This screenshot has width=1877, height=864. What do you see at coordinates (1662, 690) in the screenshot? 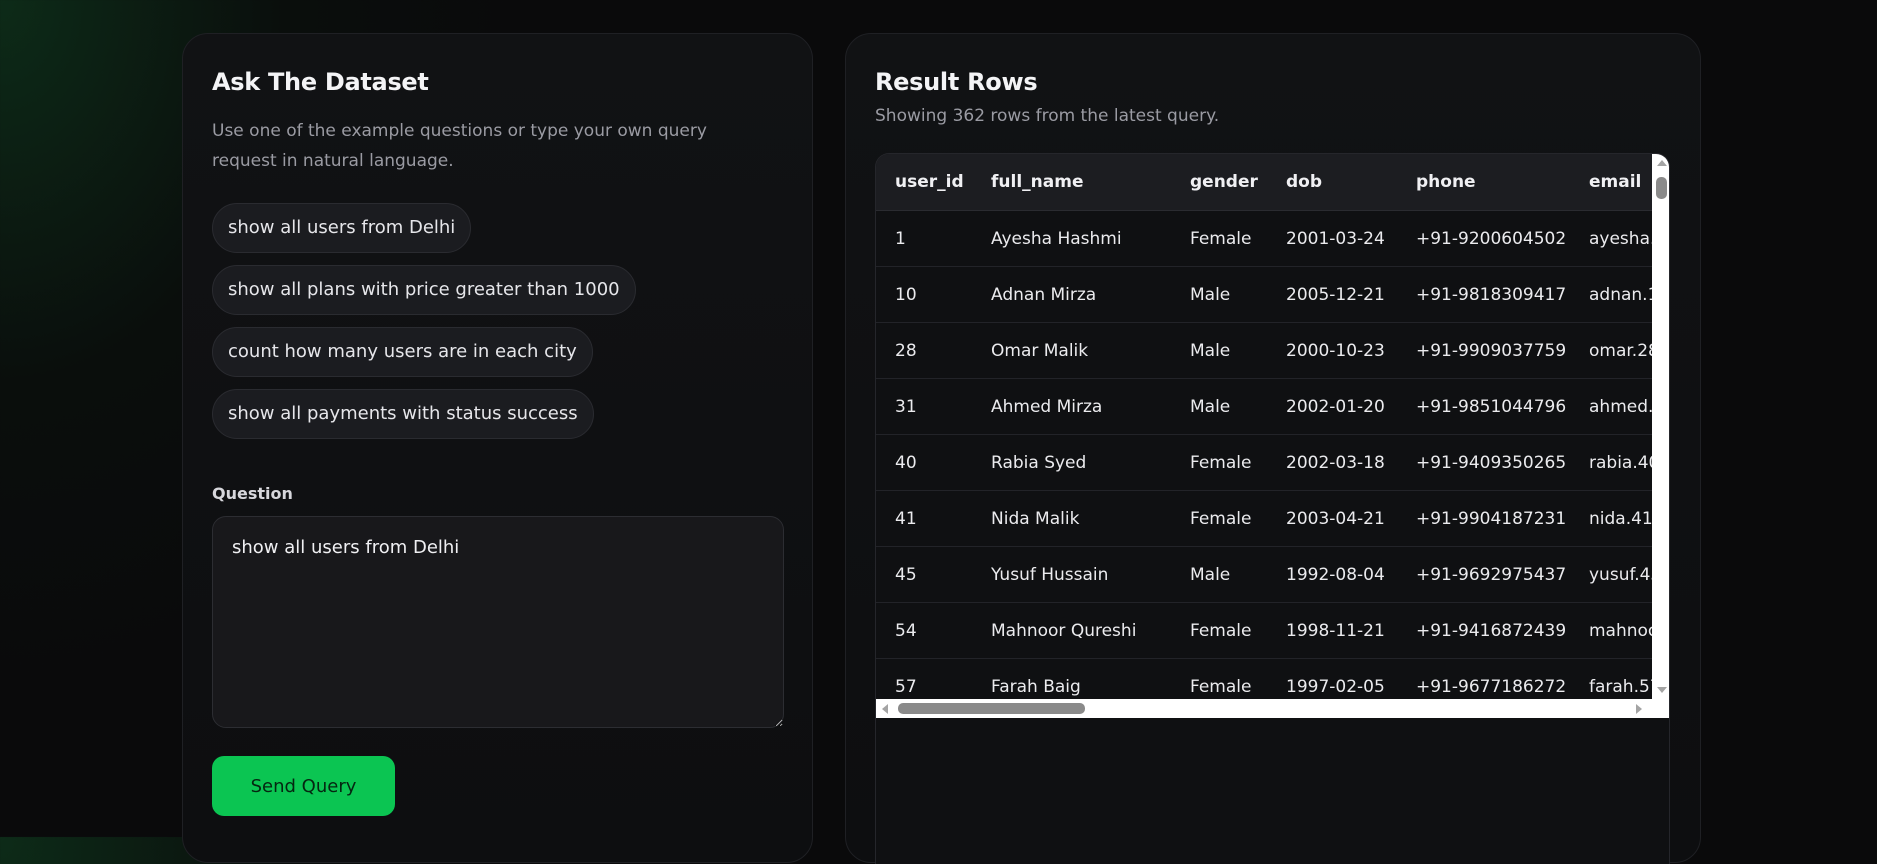
I see `scroll-down-arrow-icon` at bounding box center [1662, 690].